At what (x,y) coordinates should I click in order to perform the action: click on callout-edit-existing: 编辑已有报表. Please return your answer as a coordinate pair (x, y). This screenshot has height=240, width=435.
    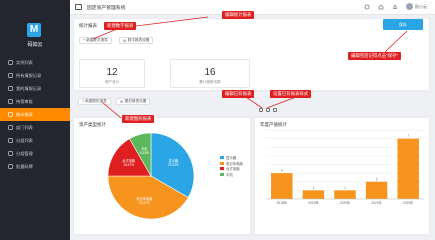
    Looking at the image, I should click on (238, 94).